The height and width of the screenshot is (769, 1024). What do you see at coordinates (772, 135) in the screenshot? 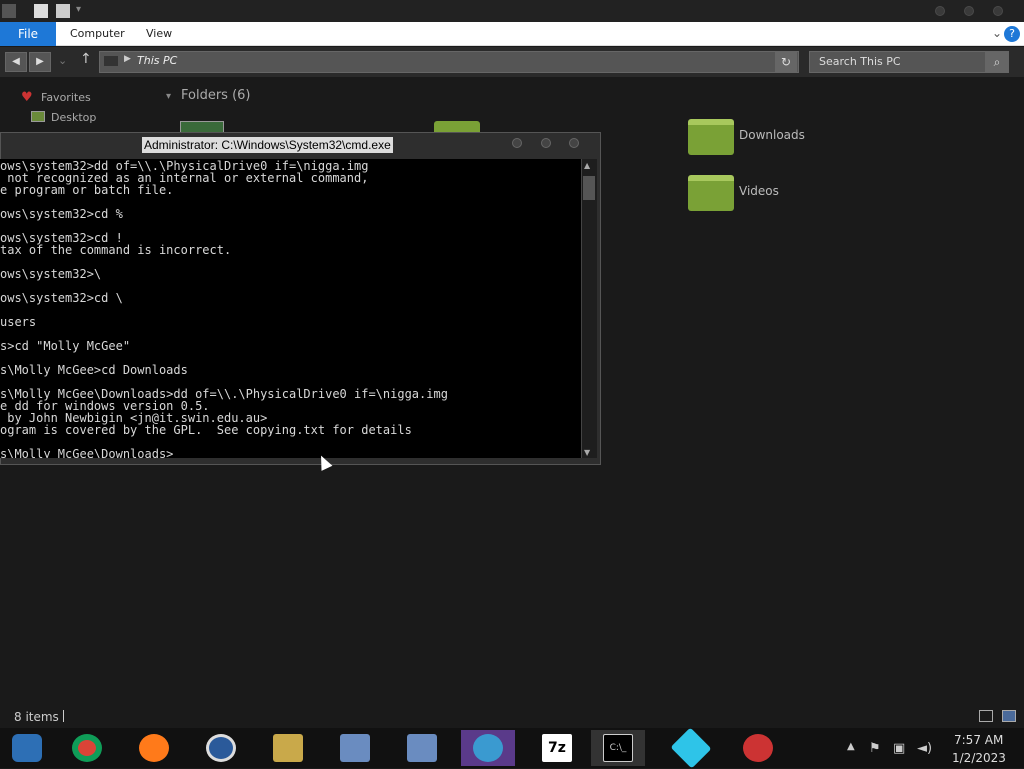
I see `folder-downloads-label: Downloads` at bounding box center [772, 135].